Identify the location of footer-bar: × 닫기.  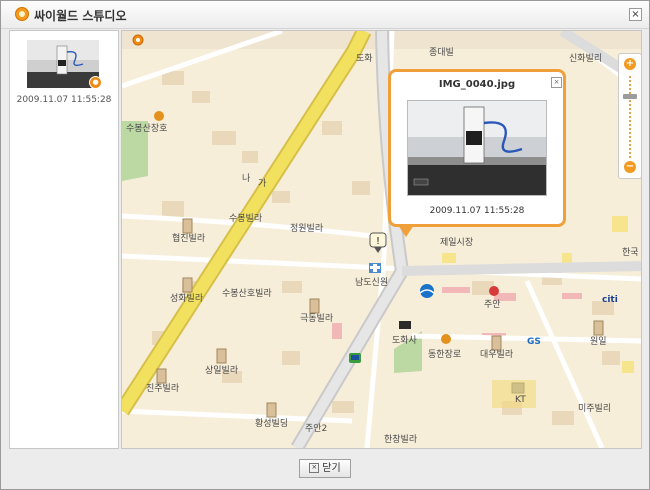
(325, 470).